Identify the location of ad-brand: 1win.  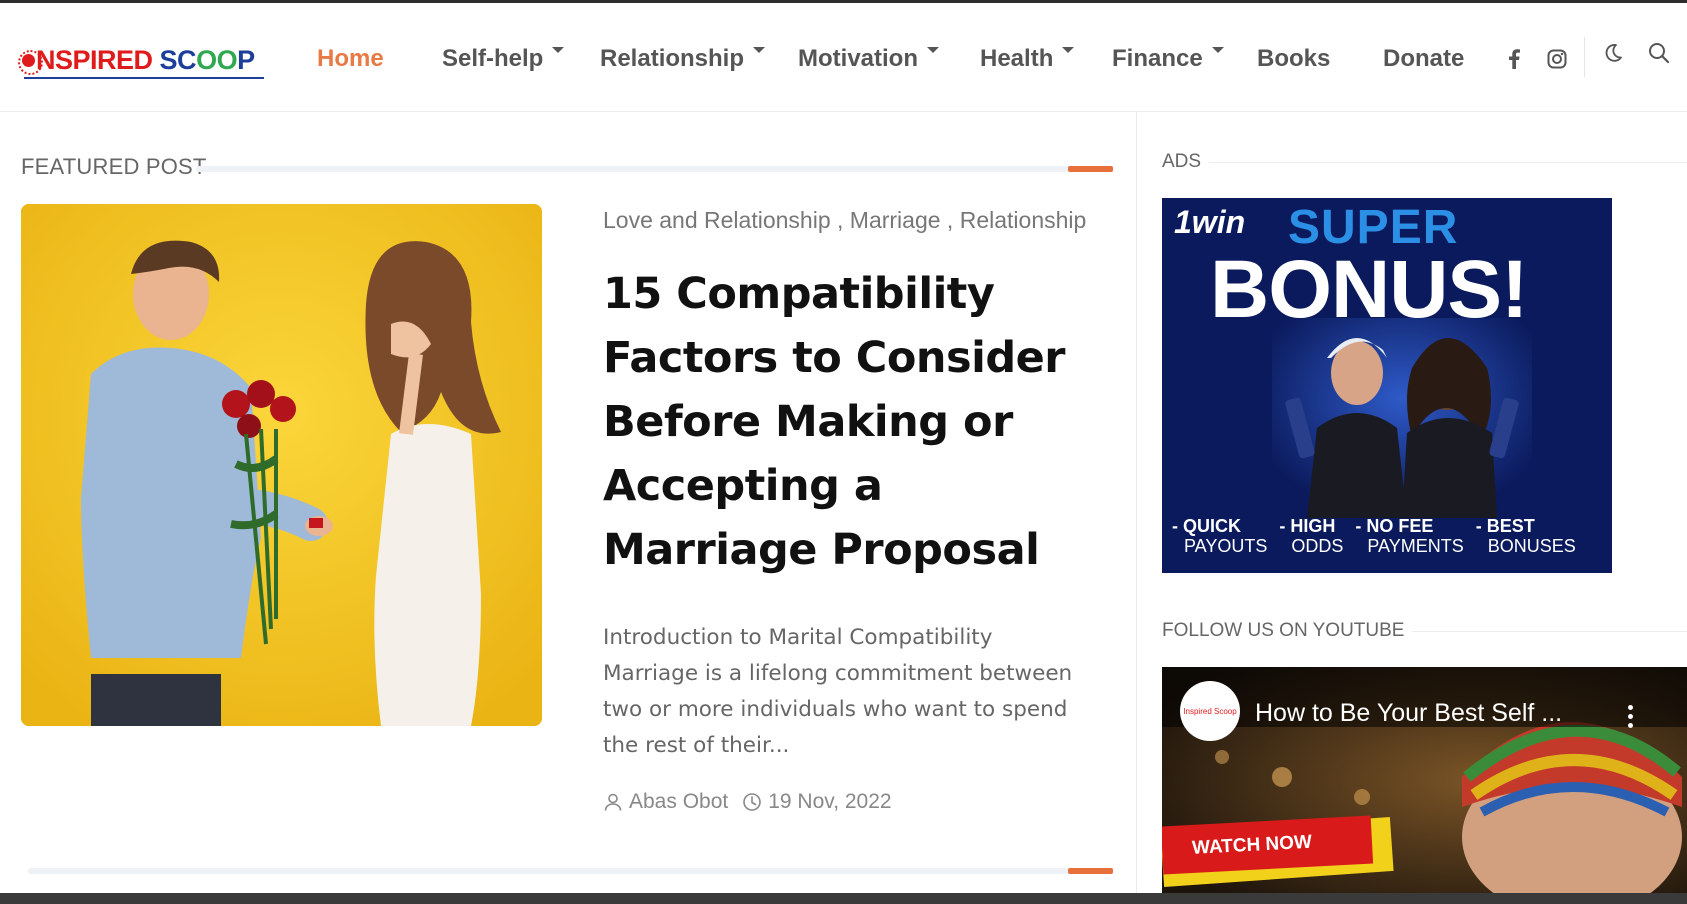
(1210, 222).